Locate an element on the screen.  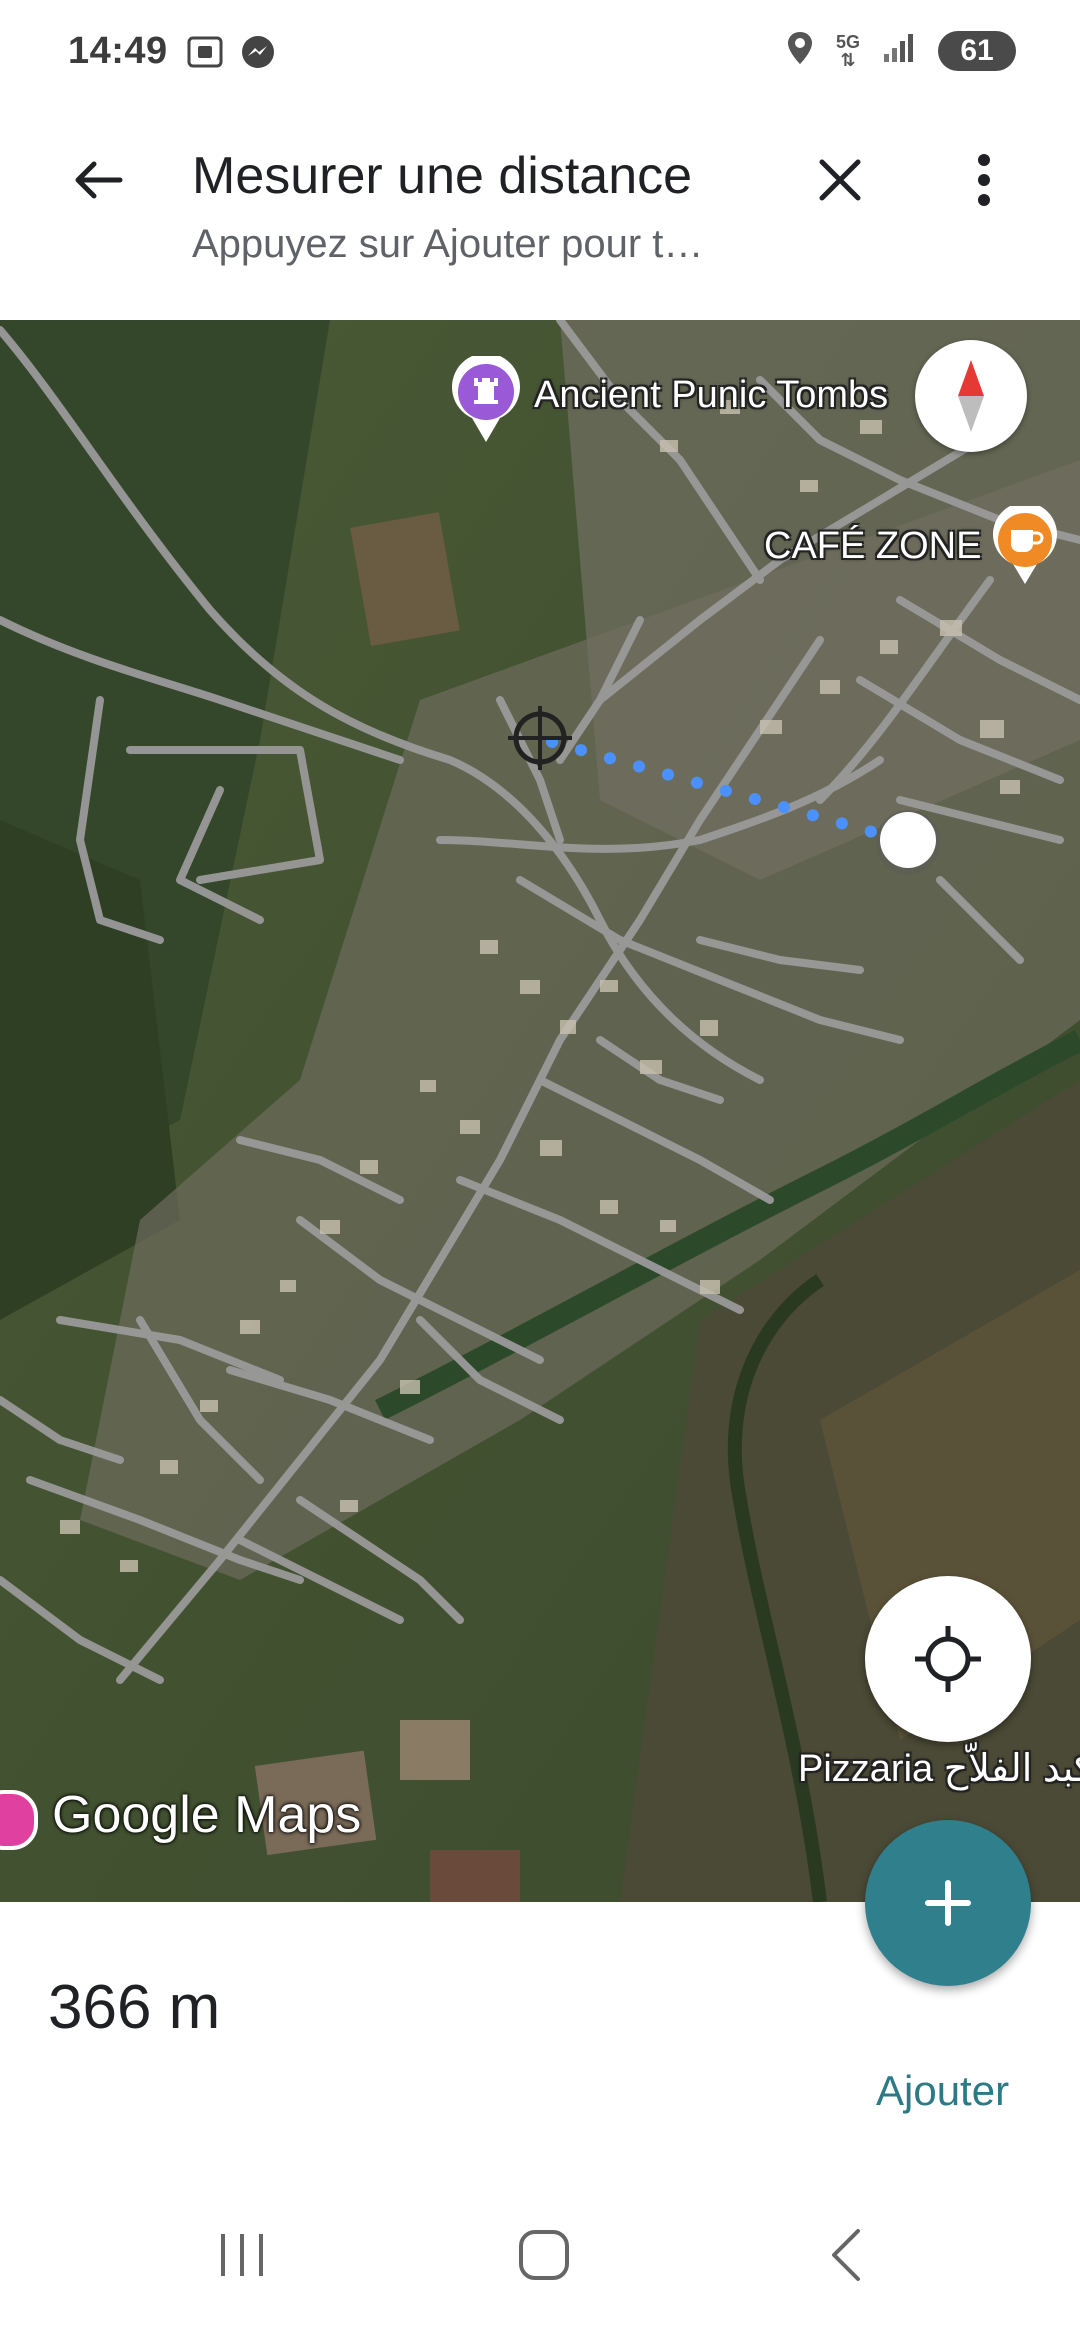
system-nav-bar is located at coordinates (540, 2255).